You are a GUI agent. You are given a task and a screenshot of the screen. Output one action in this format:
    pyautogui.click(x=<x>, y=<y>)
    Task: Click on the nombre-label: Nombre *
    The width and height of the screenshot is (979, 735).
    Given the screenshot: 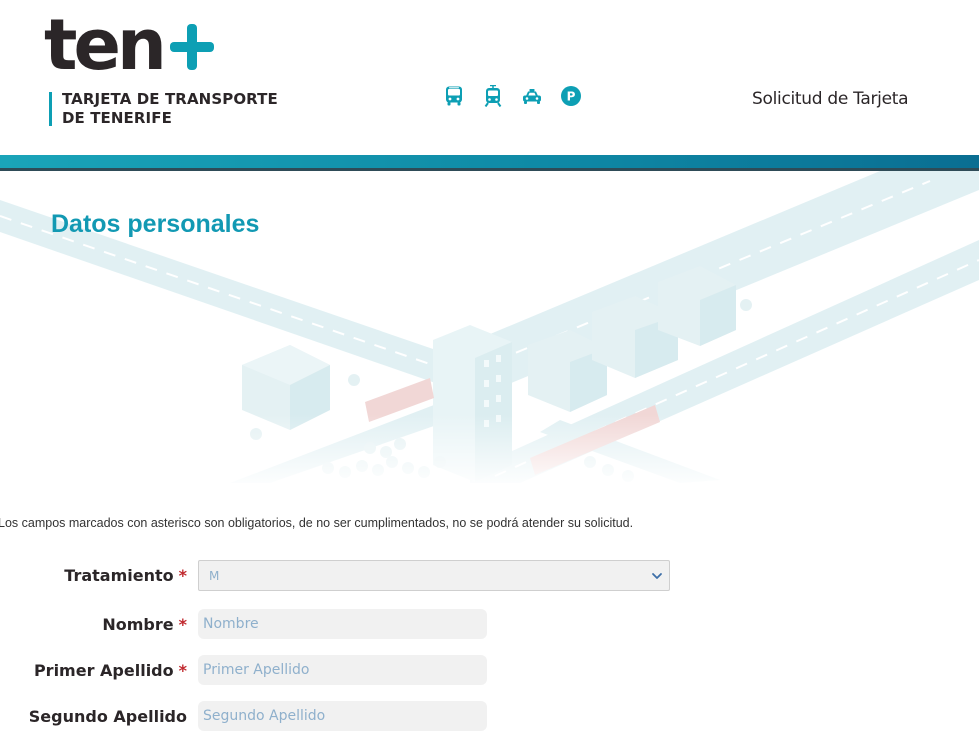 What is the action you would take?
    pyautogui.click(x=144, y=624)
    